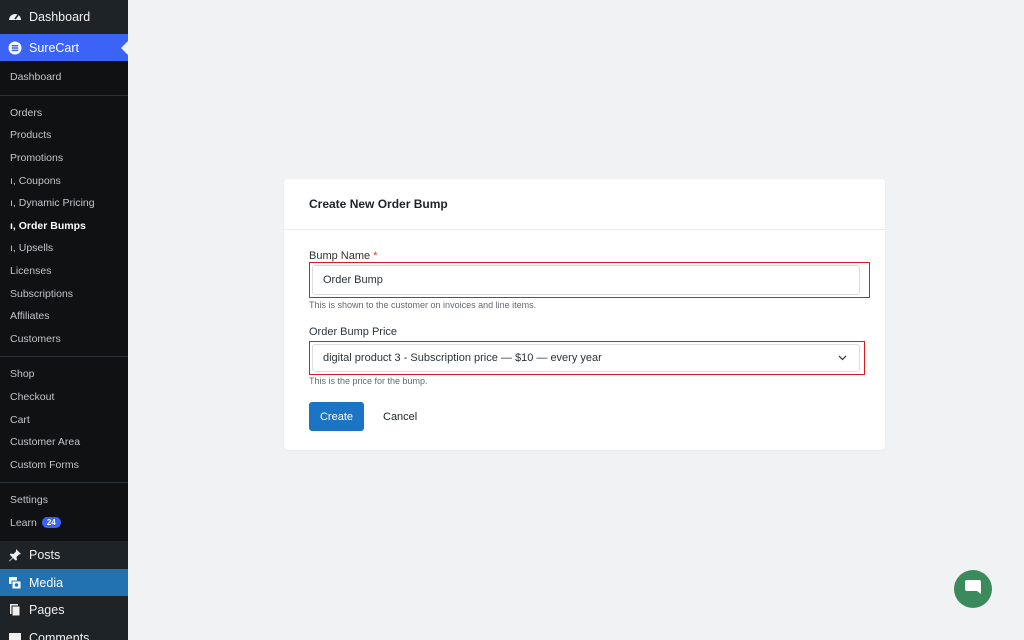 Image resolution: width=1024 pixels, height=640 pixels. I want to click on pin-icon, so click(15, 555).